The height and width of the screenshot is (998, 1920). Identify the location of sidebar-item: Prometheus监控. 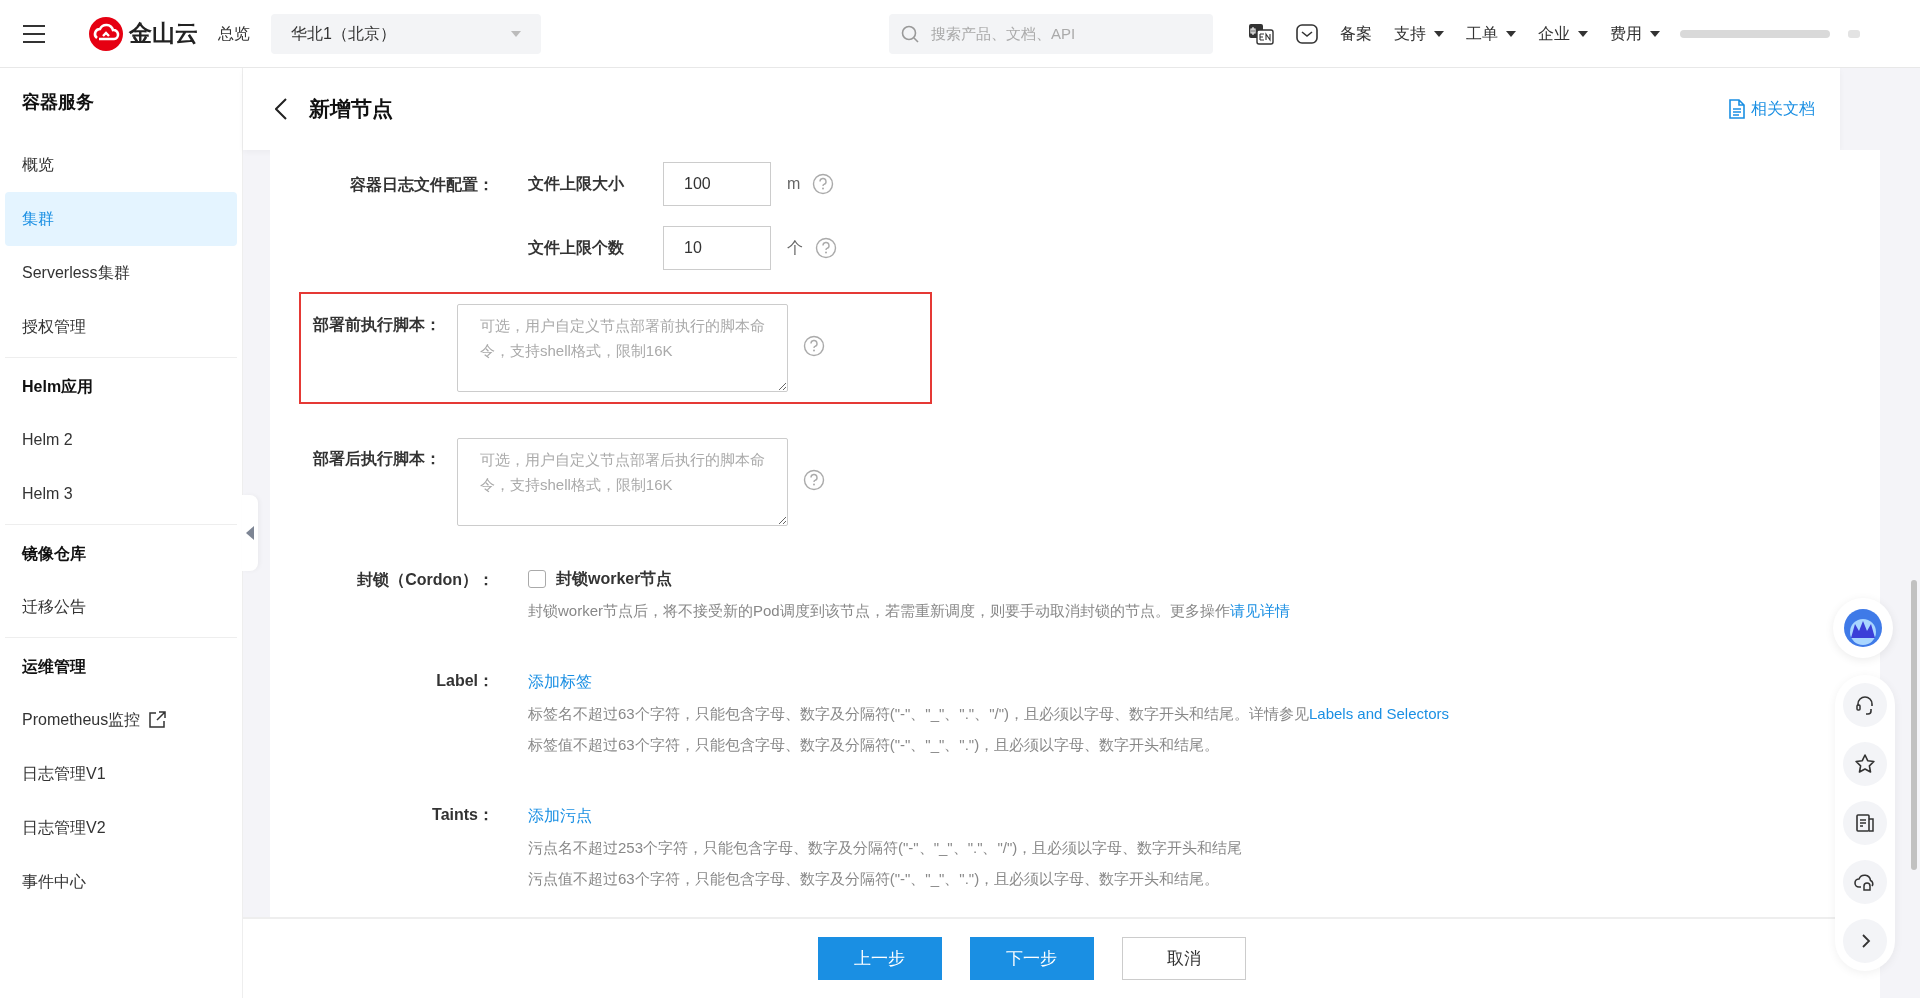
(121, 720).